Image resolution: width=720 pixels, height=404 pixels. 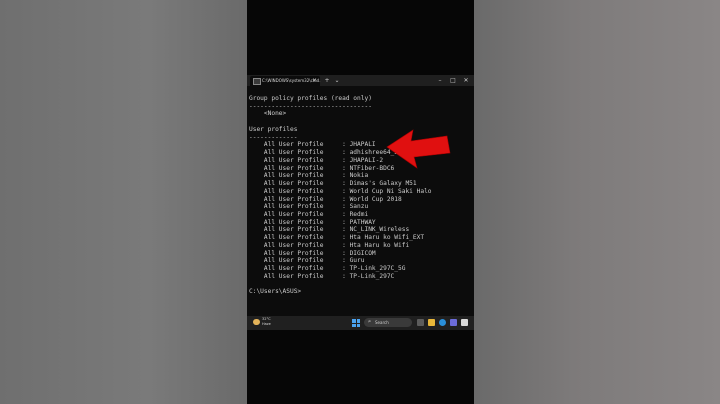 I want to click on taskbar-search: ⌕ Search, so click(x=388, y=322).